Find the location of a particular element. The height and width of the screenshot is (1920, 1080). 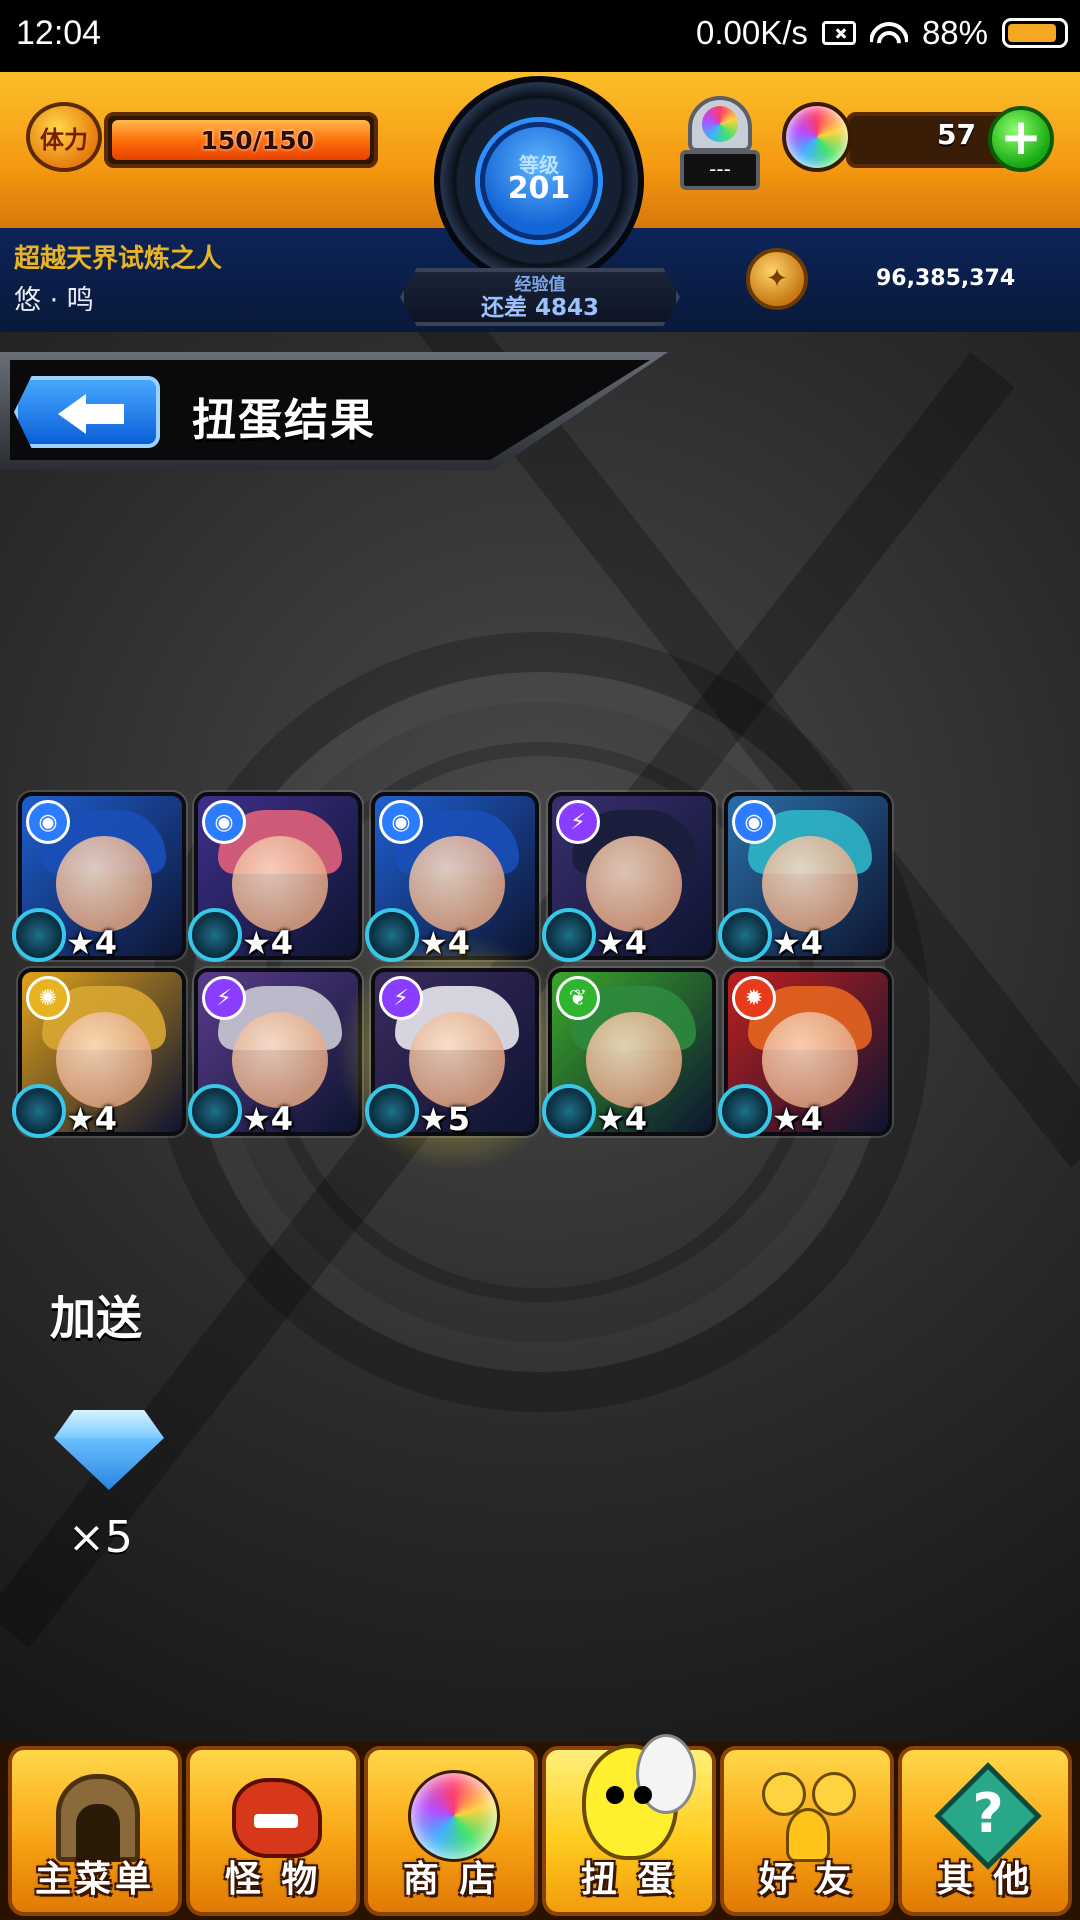

player-title: 超越天界试炼之人 is located at coordinates (118, 259).